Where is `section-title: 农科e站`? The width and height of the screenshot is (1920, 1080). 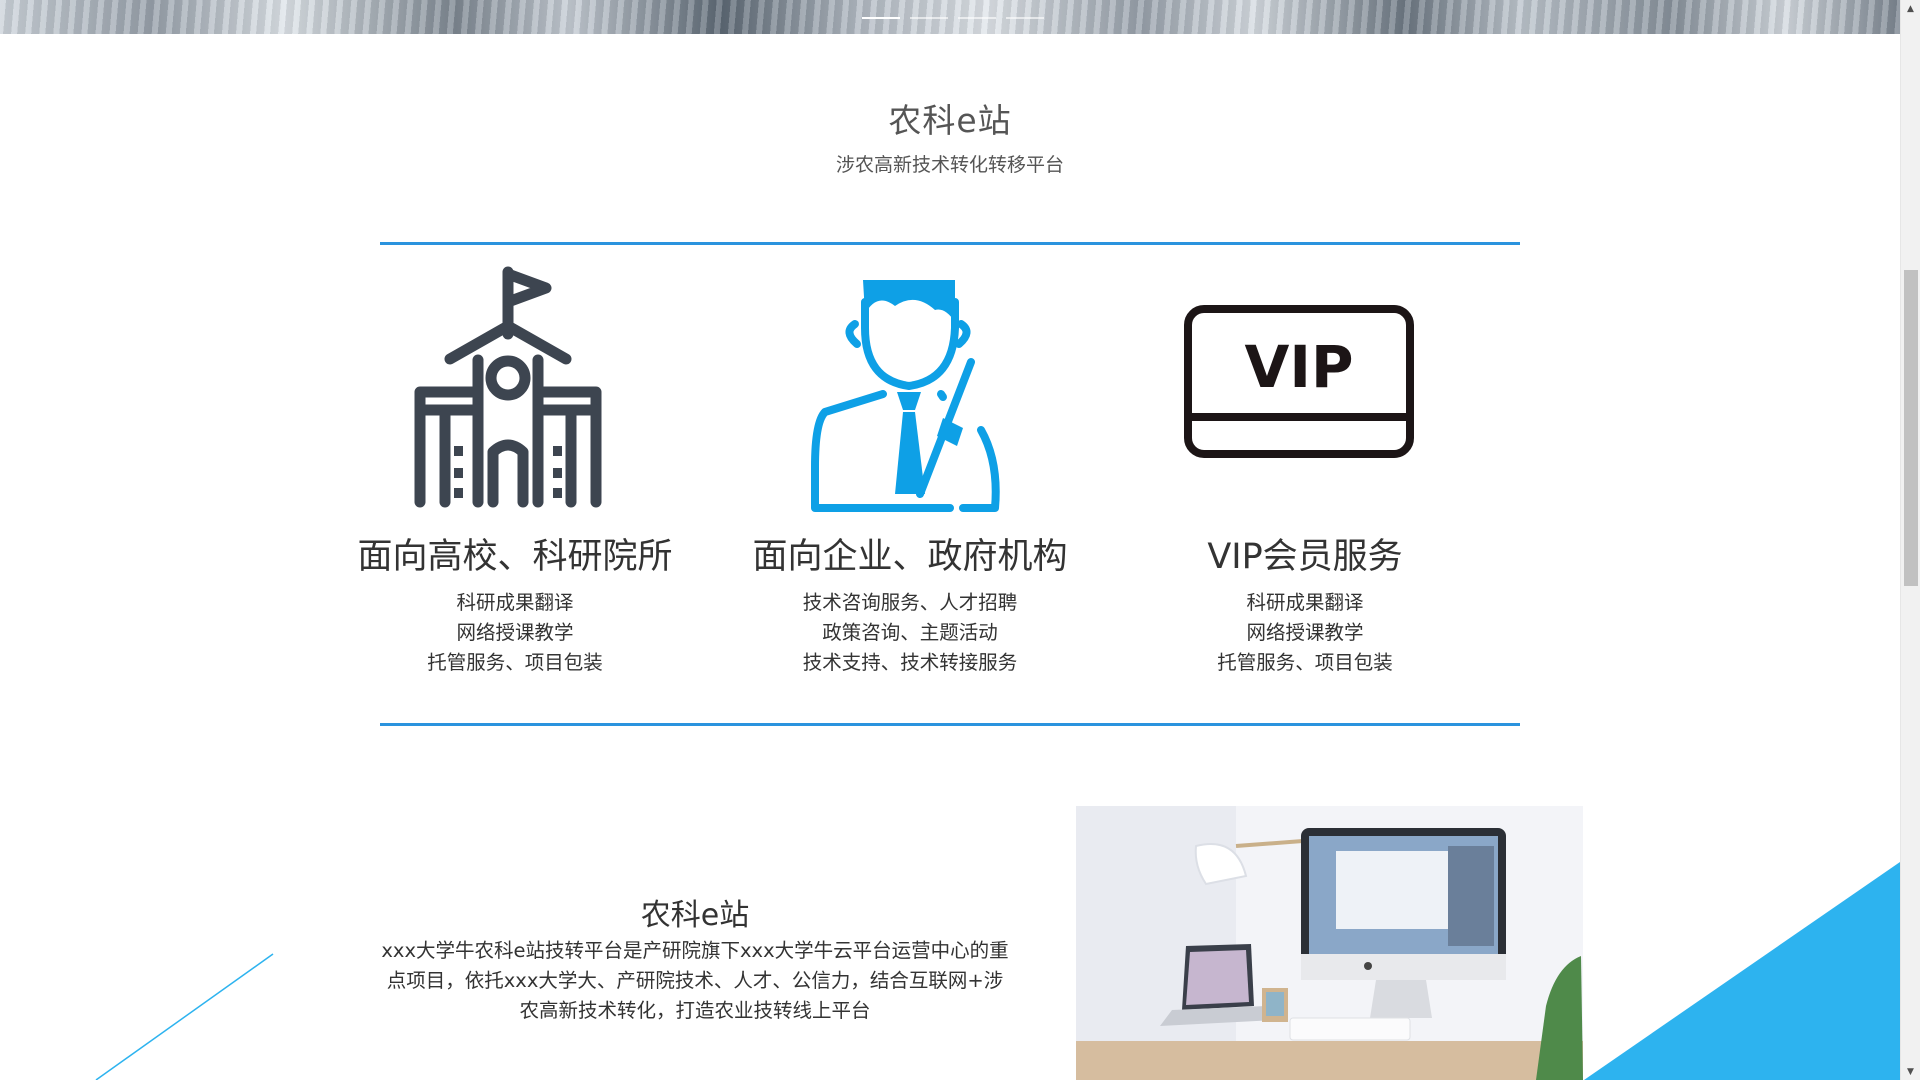
section-title: 农科e站 is located at coordinates (950, 120).